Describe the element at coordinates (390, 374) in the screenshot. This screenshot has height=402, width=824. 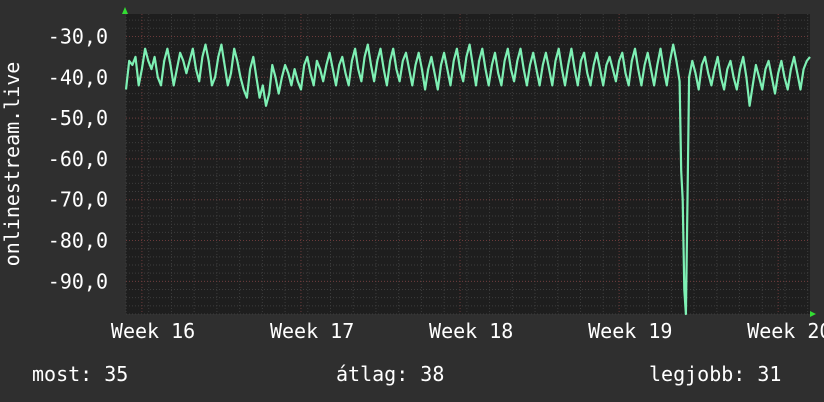
I see `average-value: átlag: 38` at that location.